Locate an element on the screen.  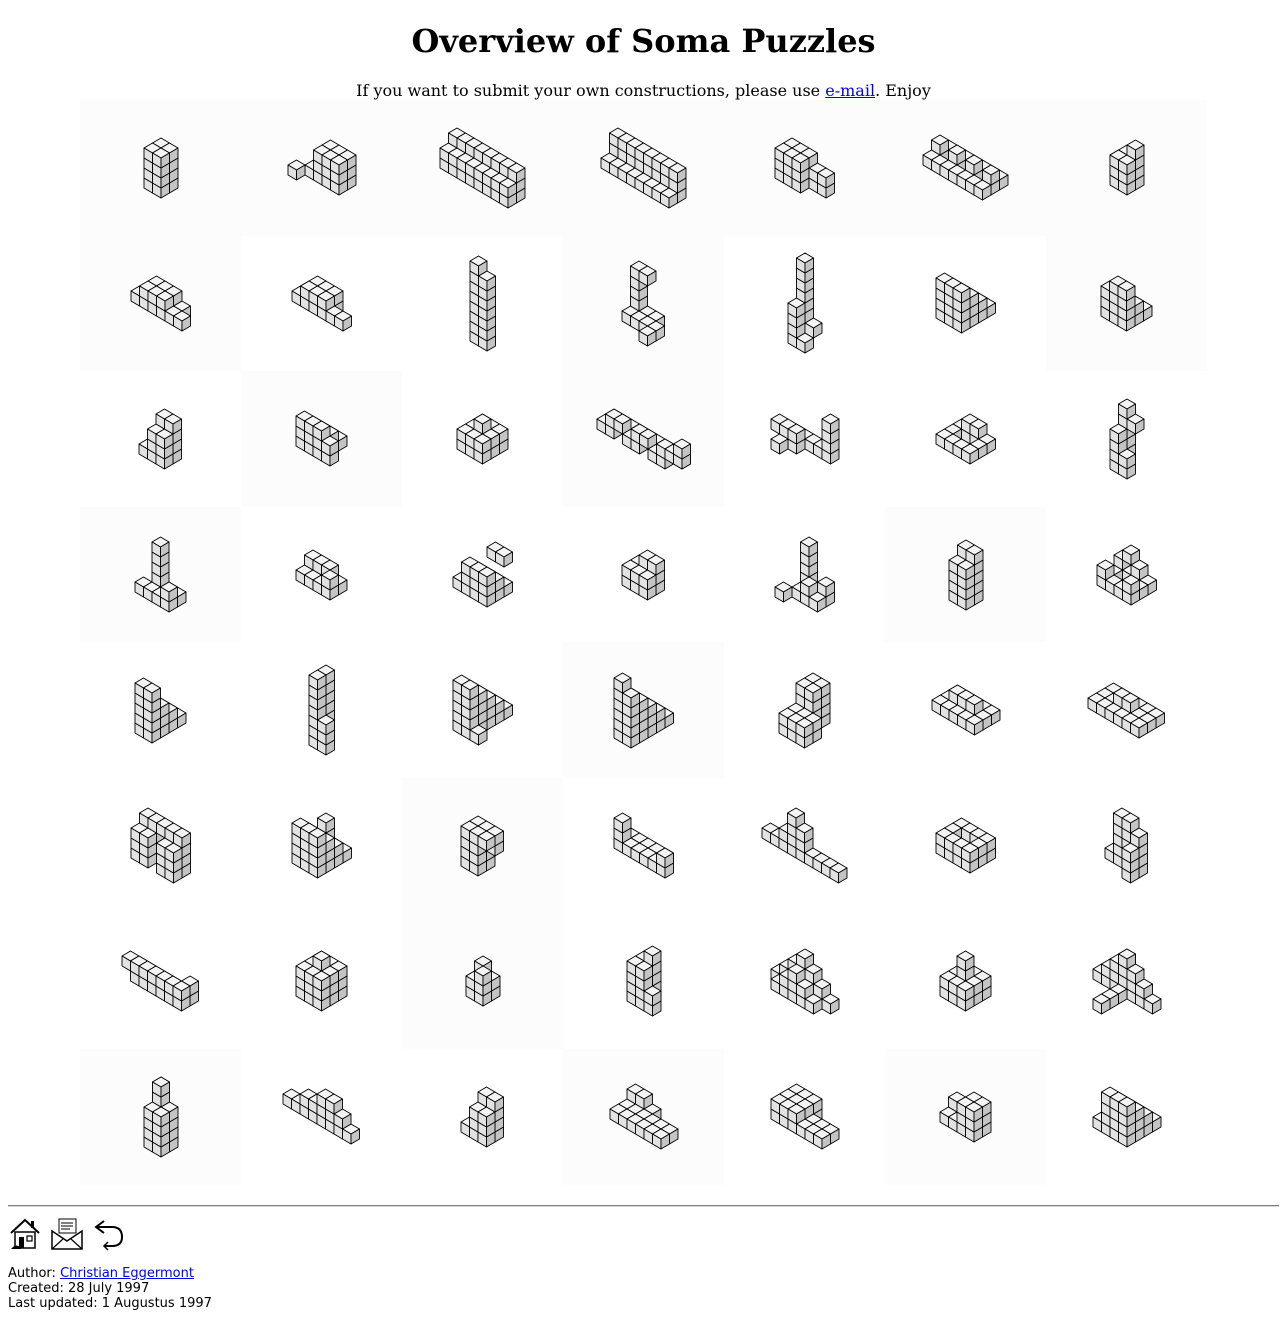
last-updated-date: Last updated: 1 Augustus 1997 is located at coordinates (110, 1303).